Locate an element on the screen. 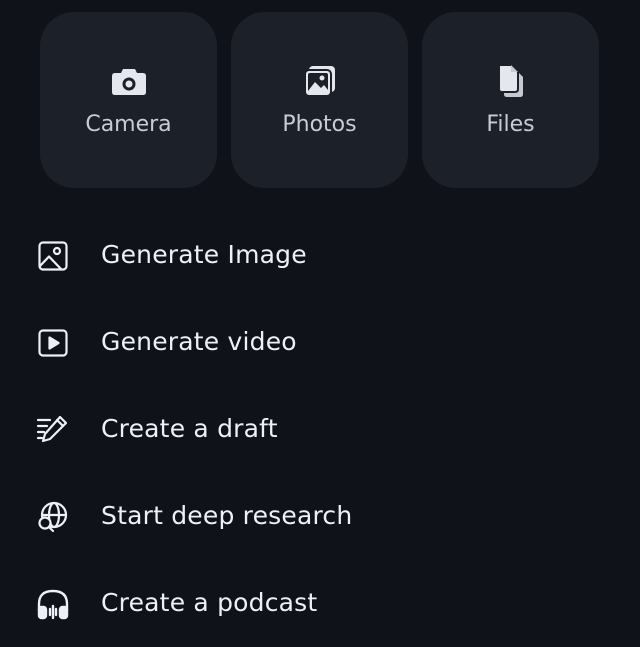  photos-label: Photos is located at coordinates (319, 124).